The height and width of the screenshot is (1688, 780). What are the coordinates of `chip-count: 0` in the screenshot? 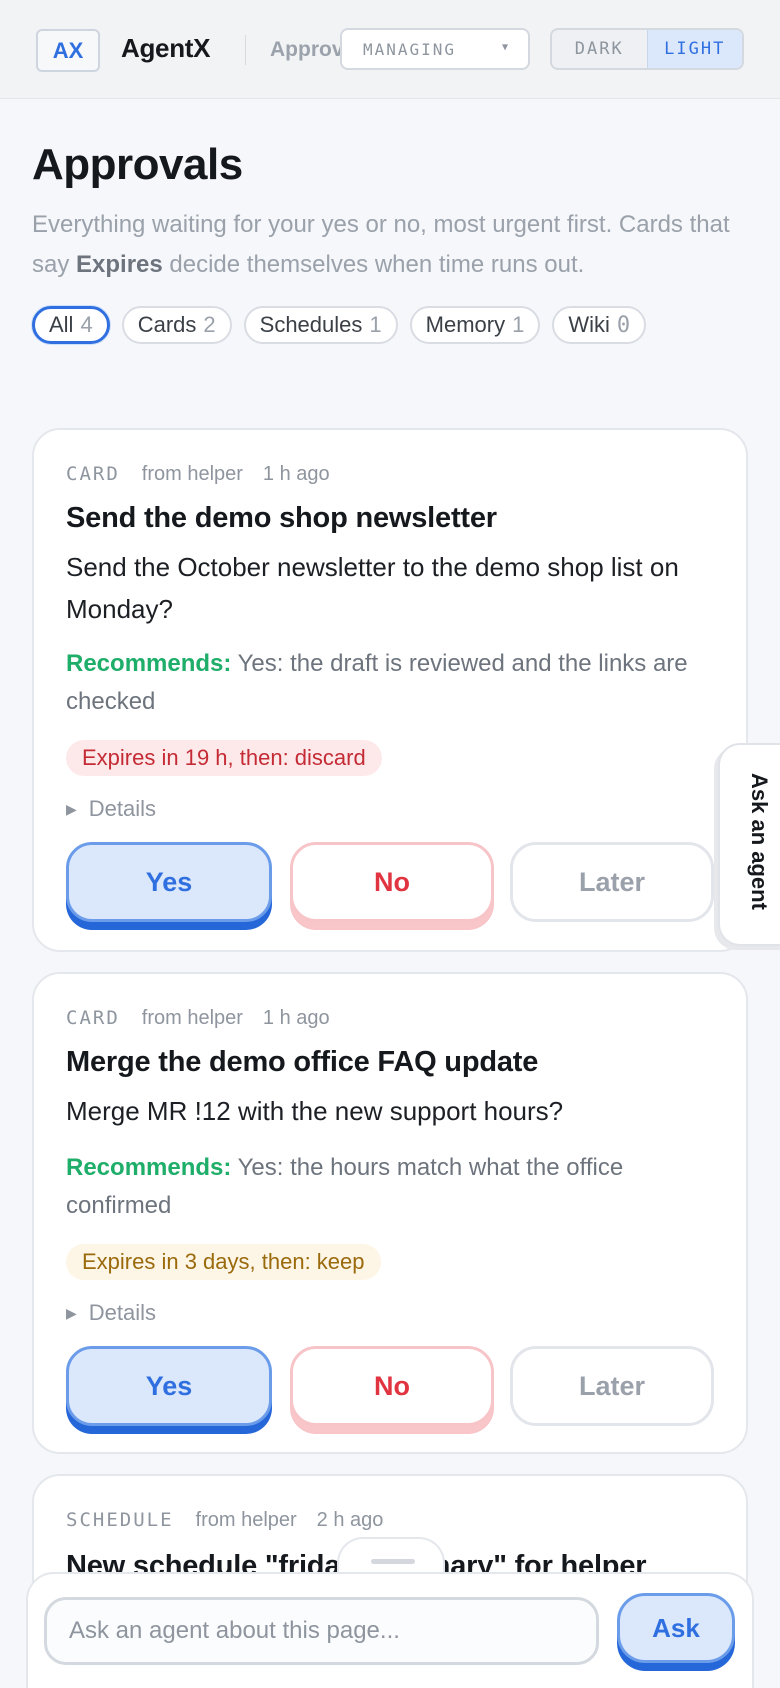 It's located at (623, 325).